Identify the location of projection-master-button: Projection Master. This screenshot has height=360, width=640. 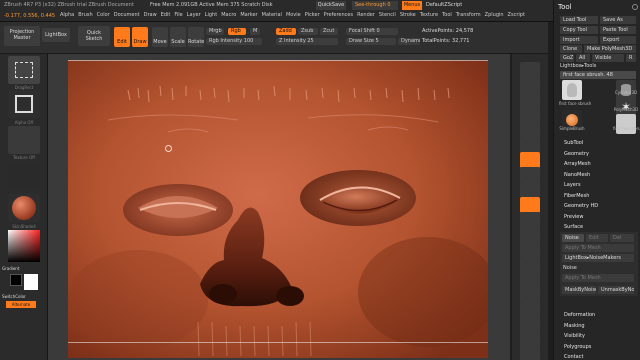
(22, 36).